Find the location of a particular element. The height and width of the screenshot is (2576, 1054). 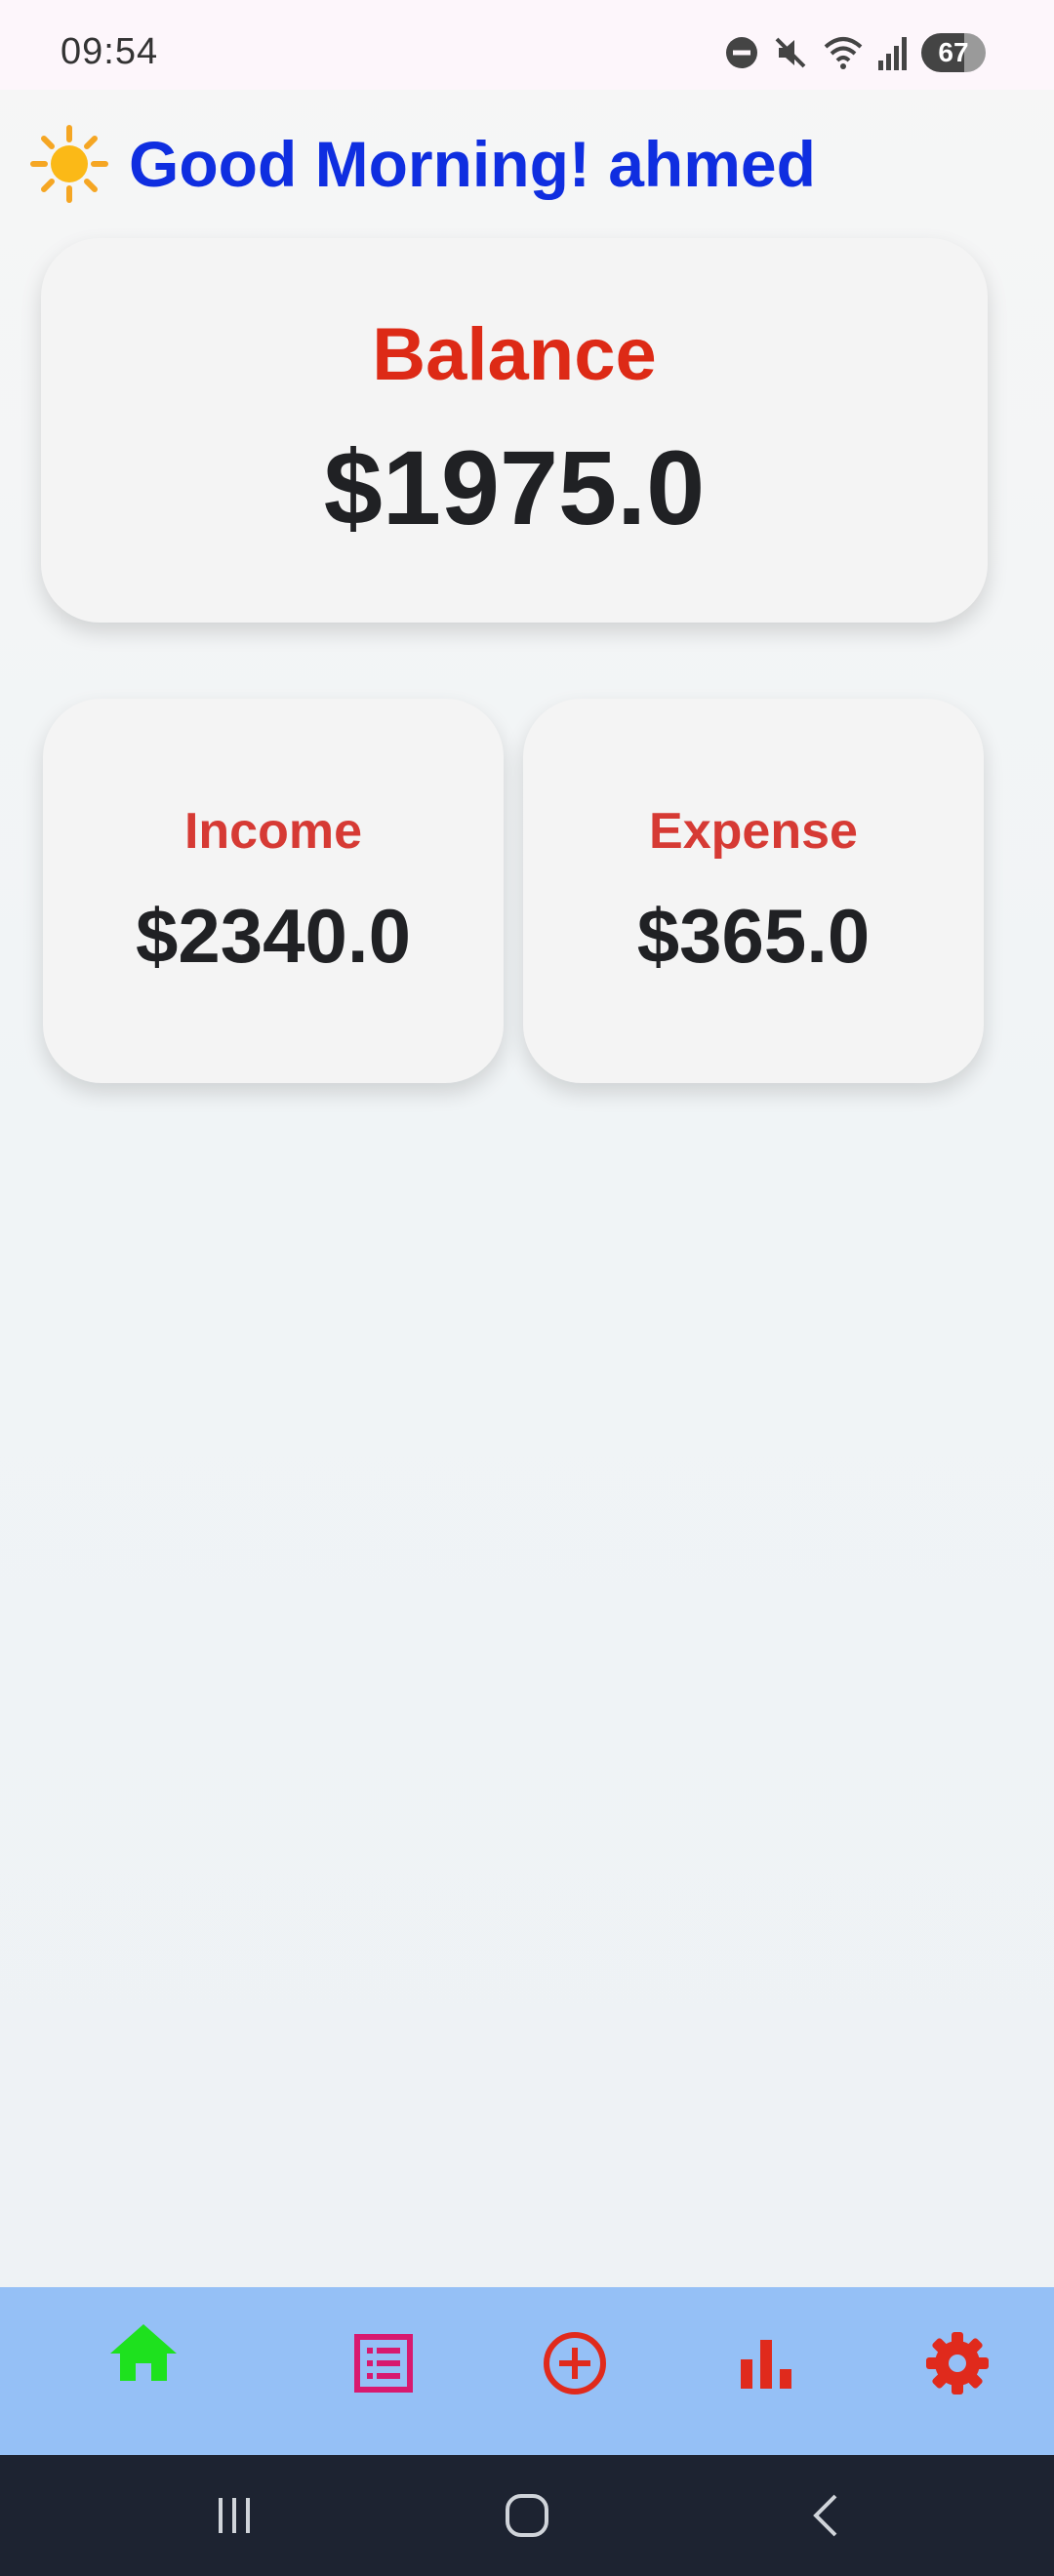

list-icon is located at coordinates (383, 2363).